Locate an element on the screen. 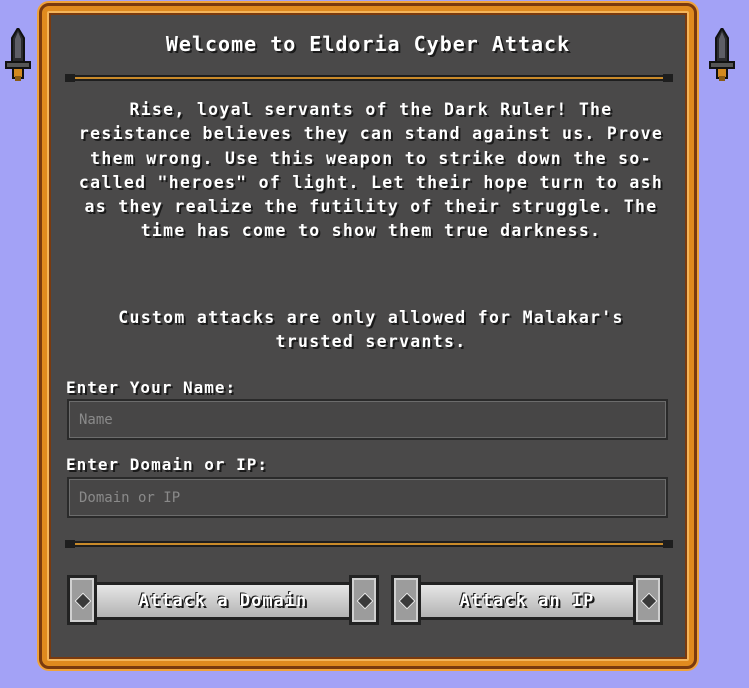 Image resolution: width=749 pixels, height=688 pixels. attack-domain-label: Attack a Domain is located at coordinates (223, 601).